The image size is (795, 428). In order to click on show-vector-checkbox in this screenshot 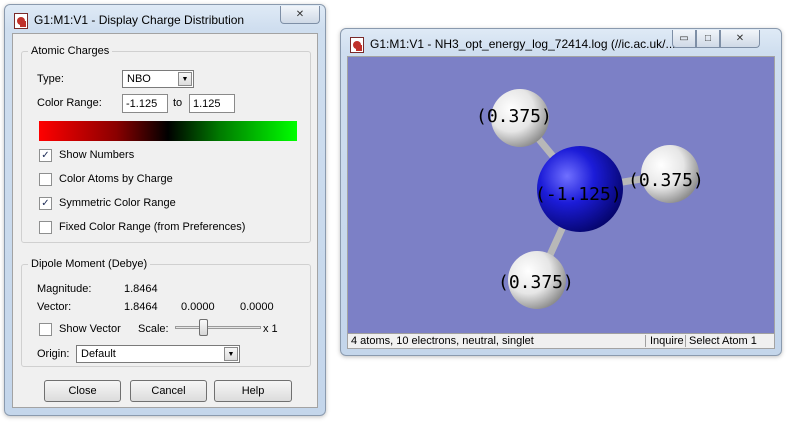, I will do `click(45, 329)`.